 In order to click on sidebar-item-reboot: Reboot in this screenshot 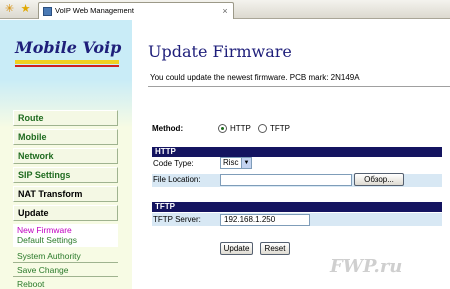, I will do `click(65, 283)`.